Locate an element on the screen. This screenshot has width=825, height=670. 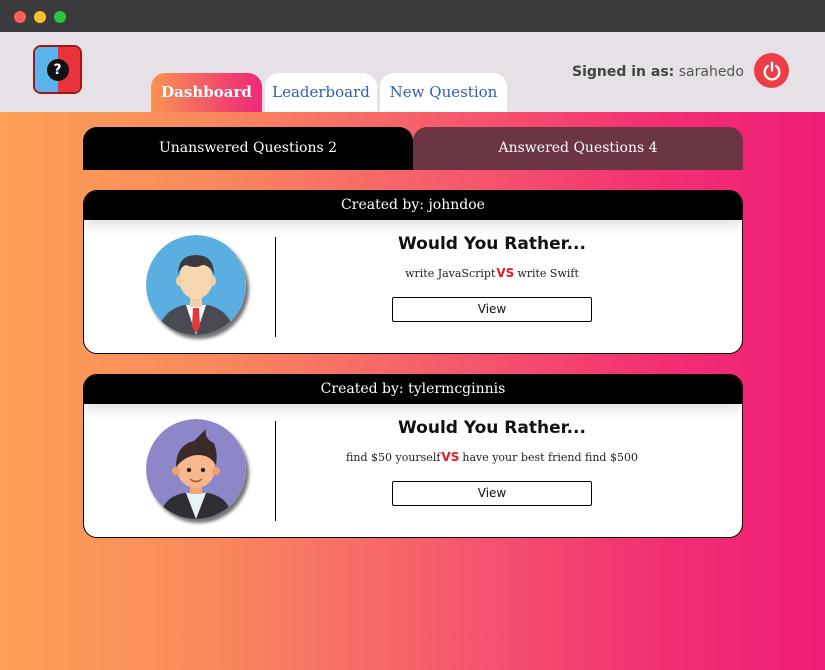
question-author: Created by: tylermcginnis is located at coordinates (413, 389).